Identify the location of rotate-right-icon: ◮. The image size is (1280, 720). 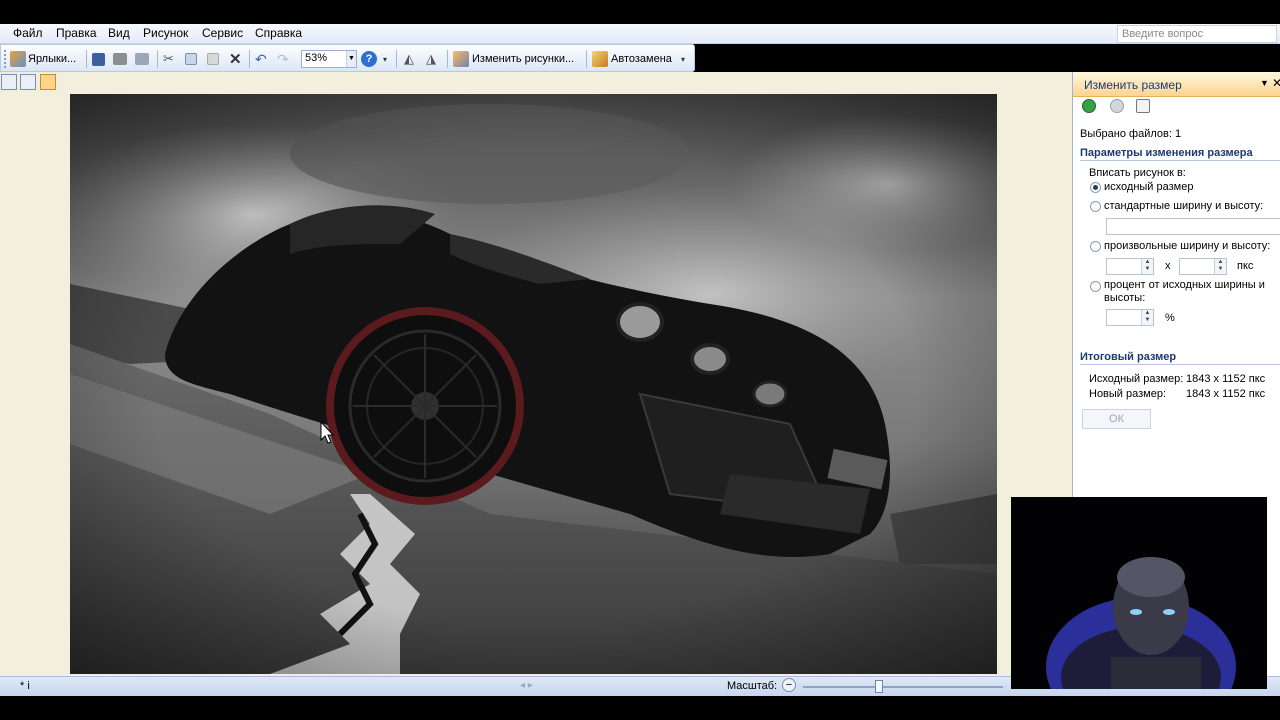
(431, 58).